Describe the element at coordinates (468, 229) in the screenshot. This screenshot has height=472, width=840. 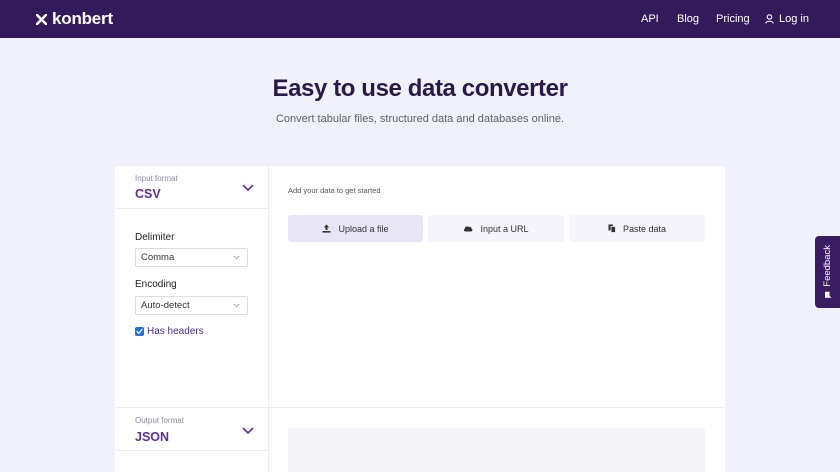
I see `cloud-icon` at that location.